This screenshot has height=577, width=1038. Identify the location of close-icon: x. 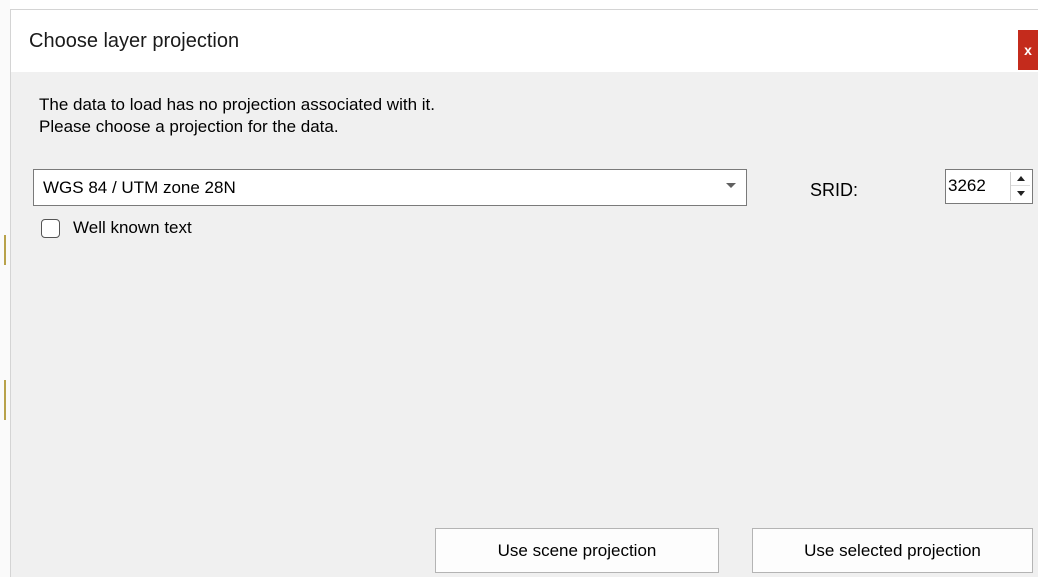
(1028, 50).